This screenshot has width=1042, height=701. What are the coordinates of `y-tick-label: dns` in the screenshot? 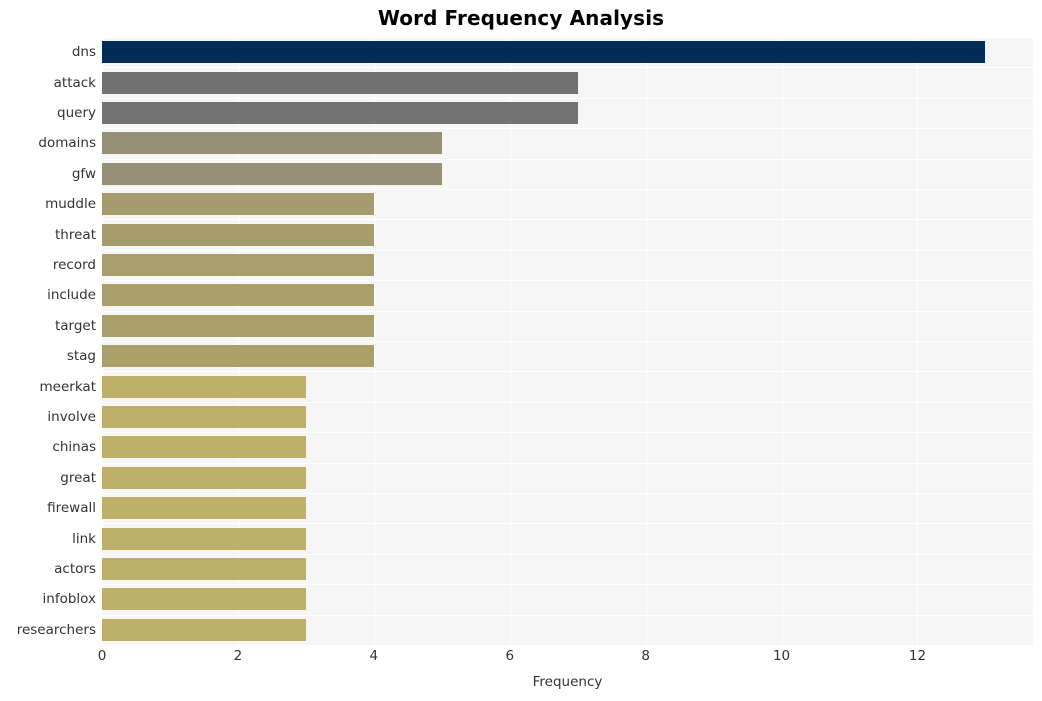 It's located at (83, 52).